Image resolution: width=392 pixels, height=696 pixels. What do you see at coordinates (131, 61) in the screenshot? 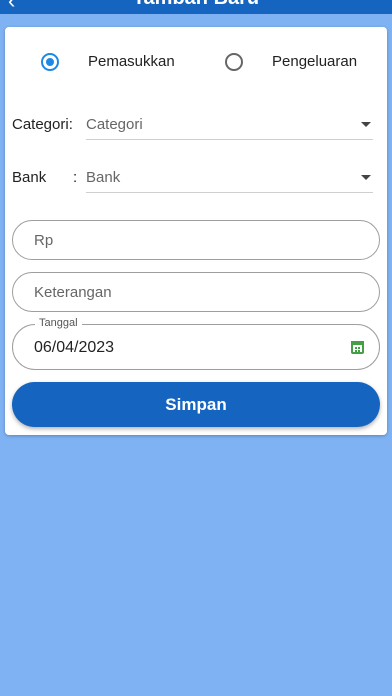
I see `radio-pemasukkan-label: Pemasukkan` at bounding box center [131, 61].